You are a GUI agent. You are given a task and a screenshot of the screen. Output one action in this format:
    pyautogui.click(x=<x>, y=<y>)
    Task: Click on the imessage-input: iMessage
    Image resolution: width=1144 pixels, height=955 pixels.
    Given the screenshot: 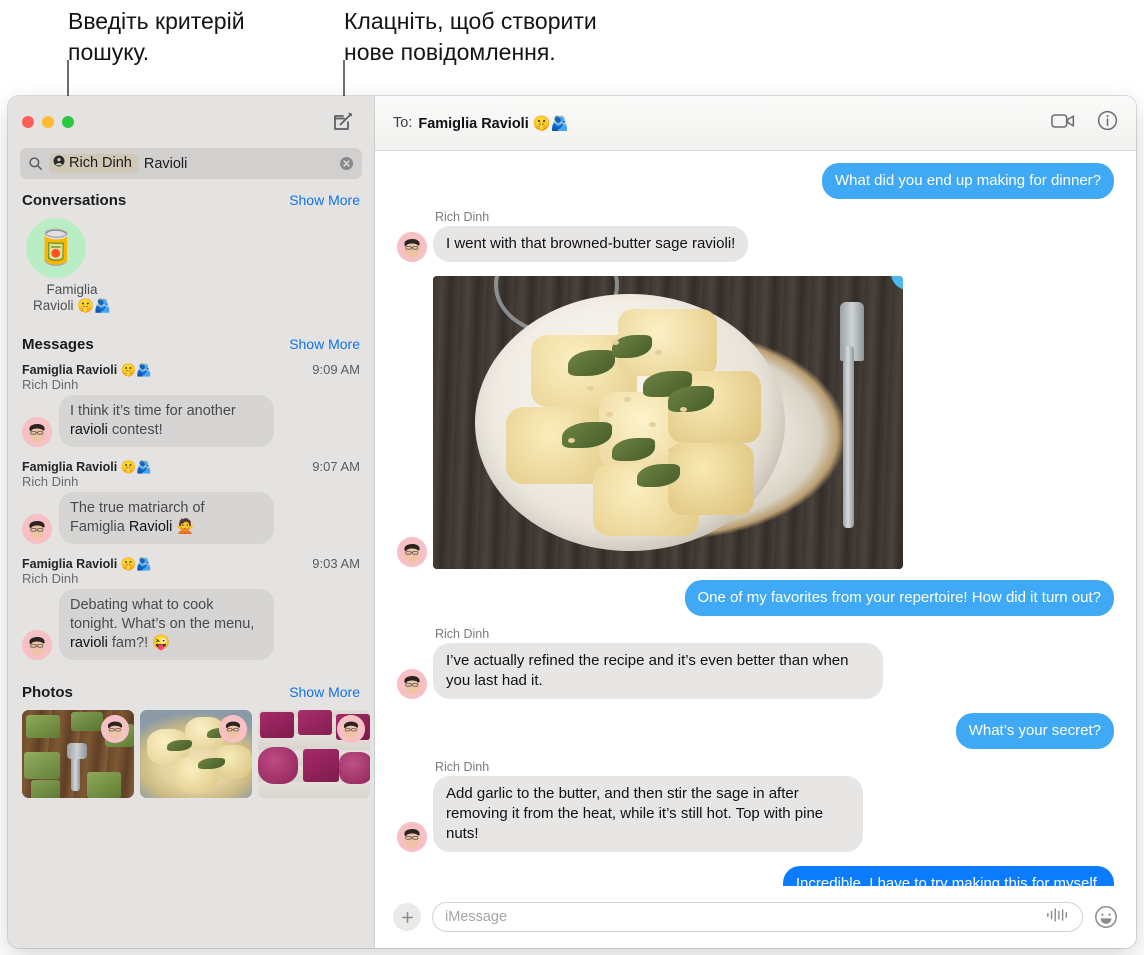 What is the action you would take?
    pyautogui.click(x=757, y=917)
    